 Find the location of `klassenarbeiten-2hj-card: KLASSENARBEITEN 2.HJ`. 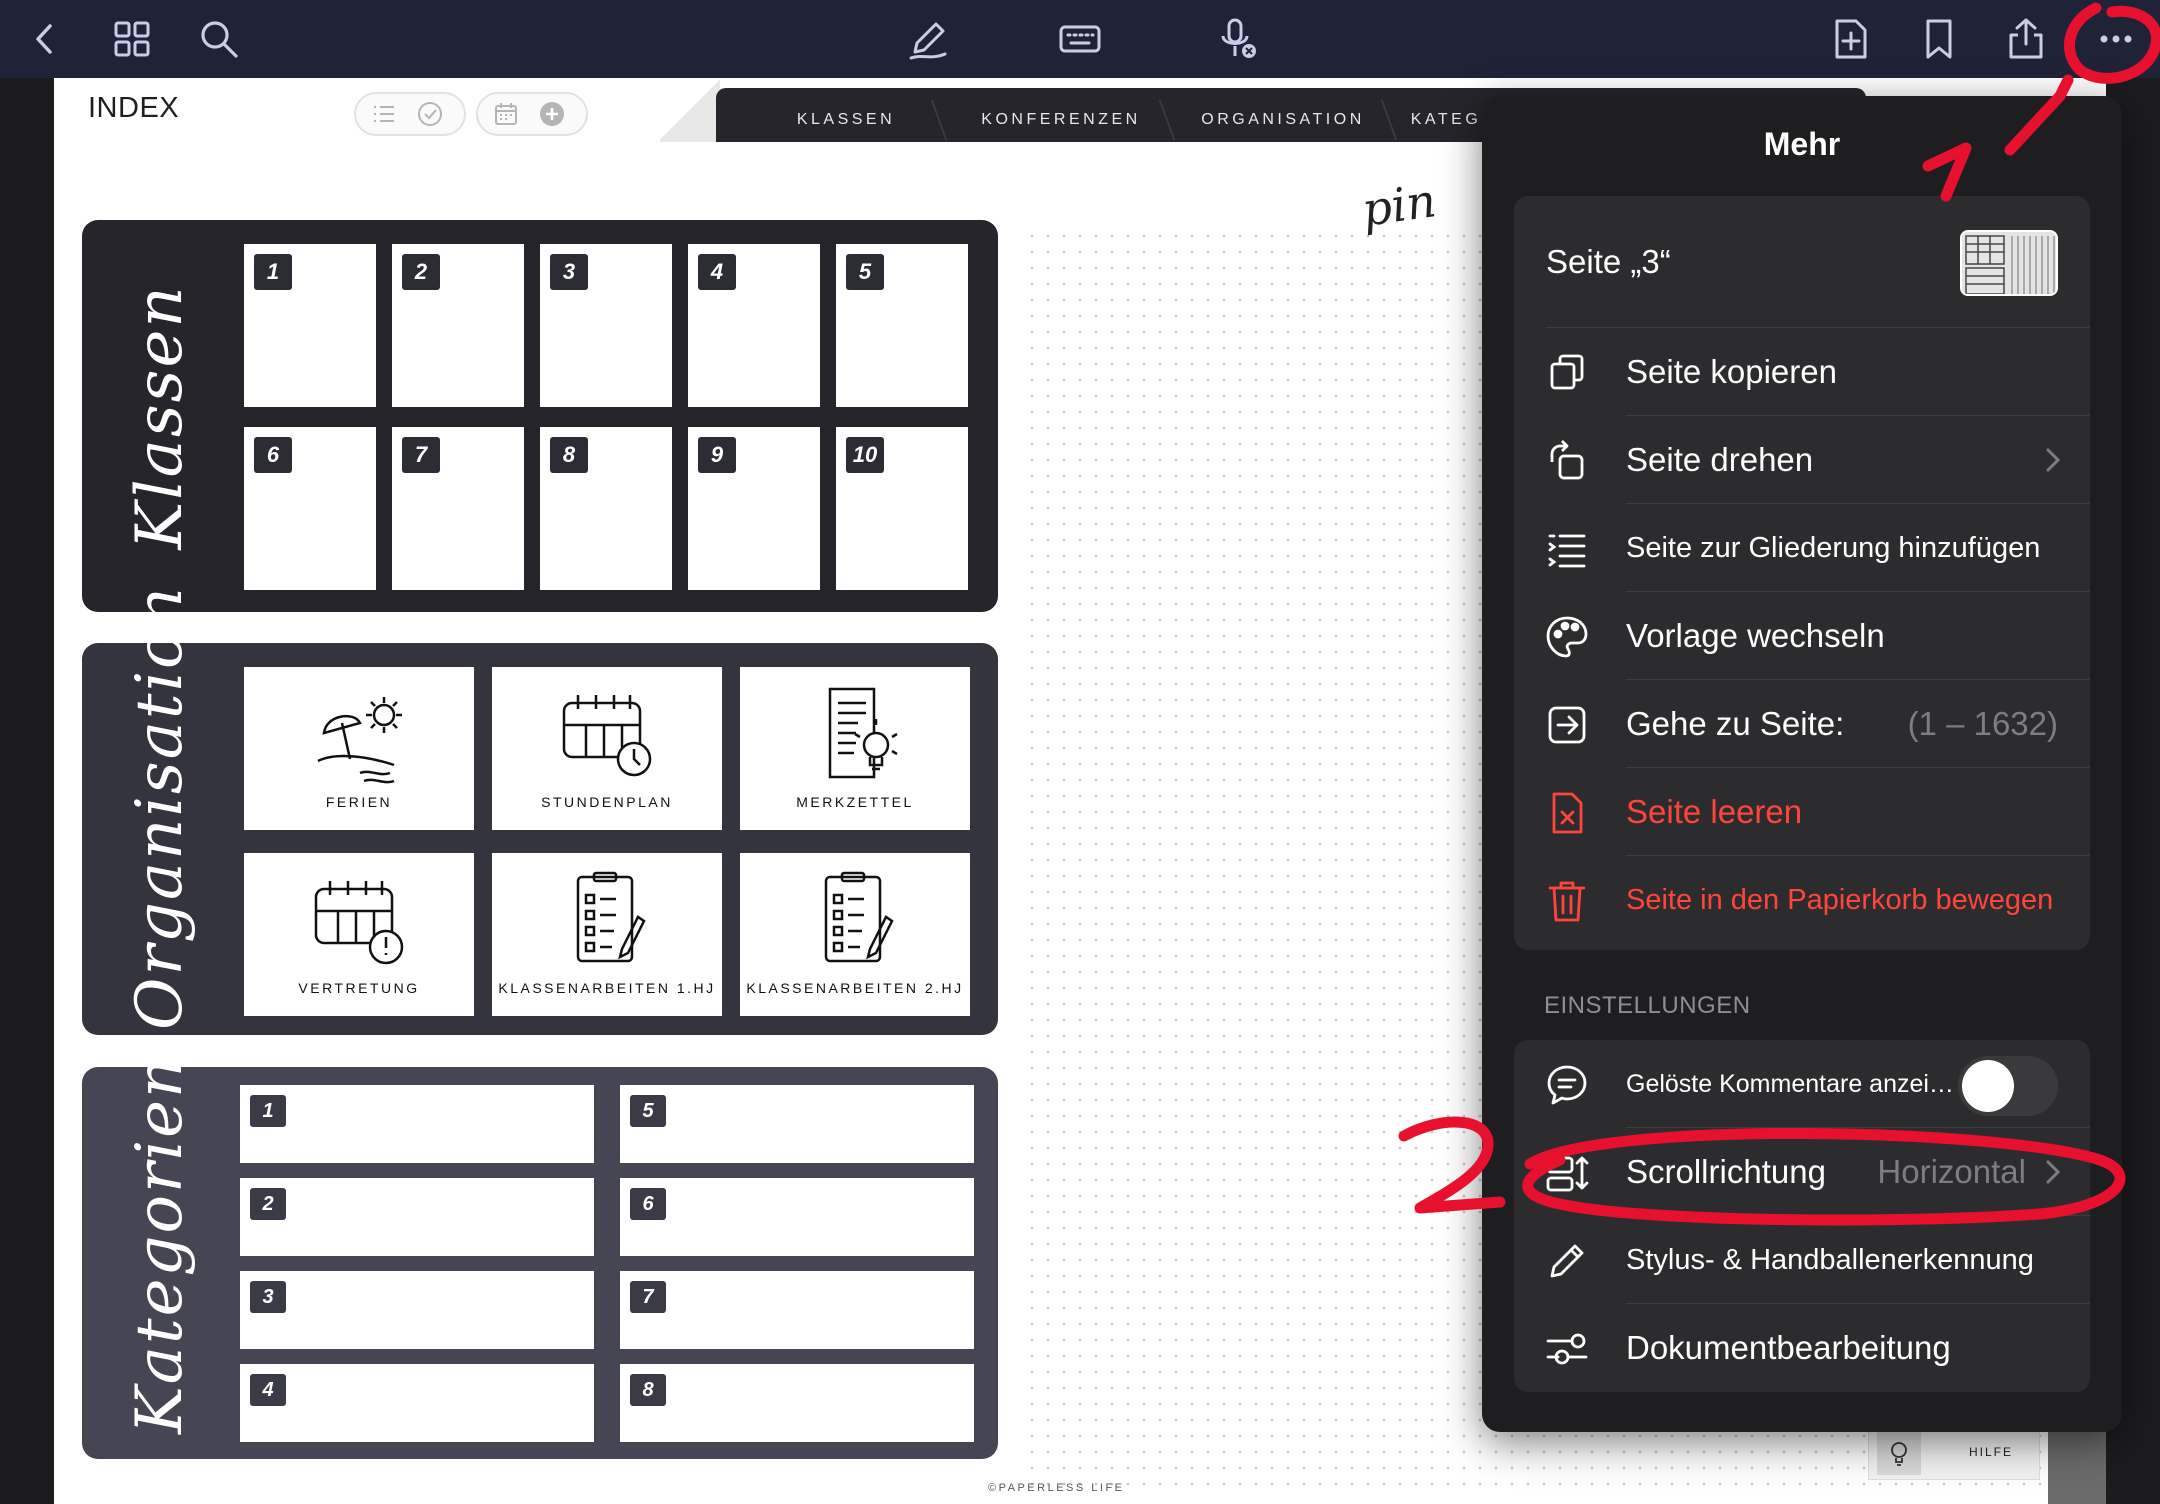

klassenarbeiten-2hj-card: KLASSENARBEITEN 2.HJ is located at coordinates (855, 934).